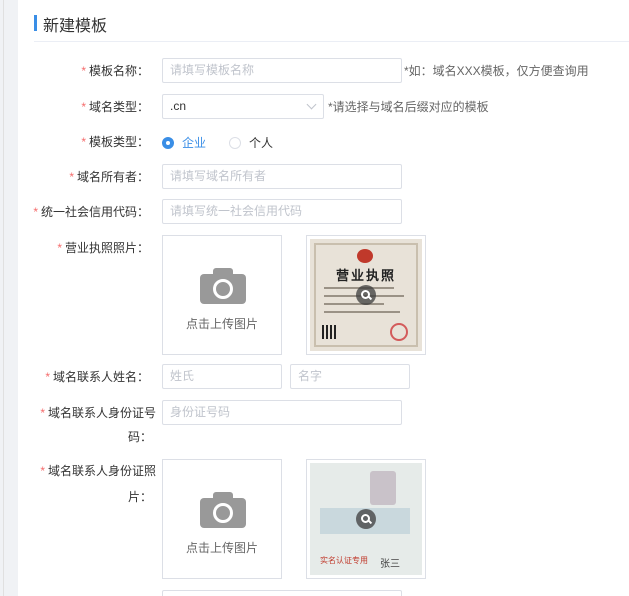  Describe the element at coordinates (399, 332) in the screenshot. I see `seal-icon` at that location.